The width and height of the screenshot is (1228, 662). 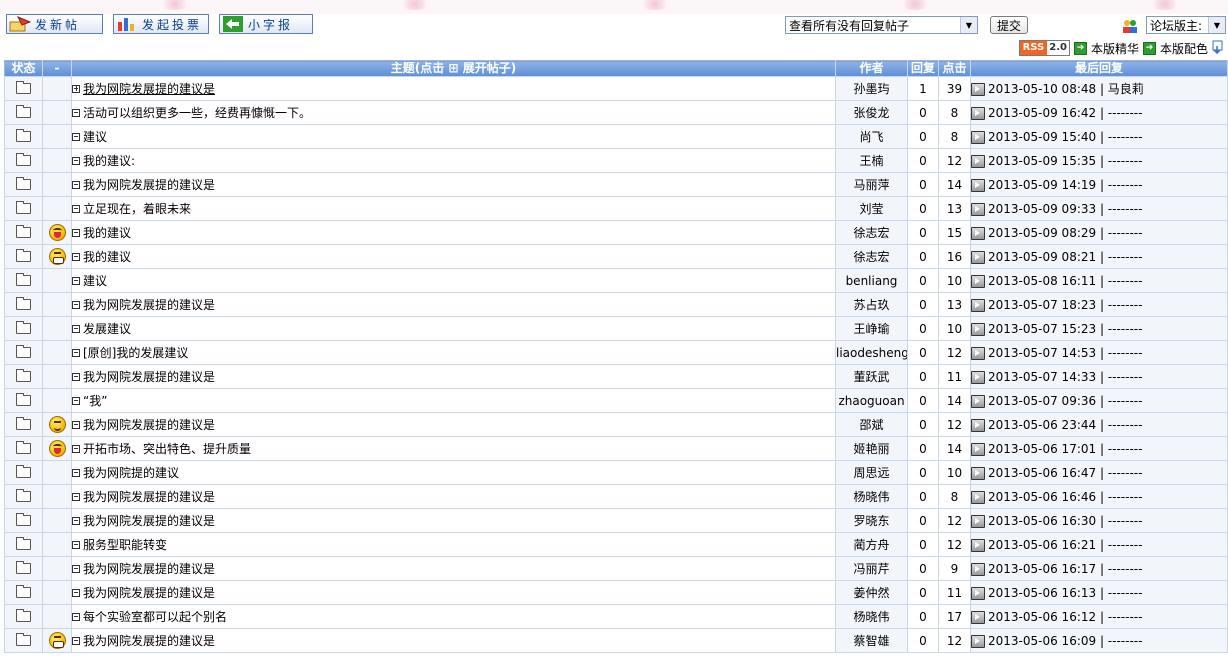 What do you see at coordinates (266, 24) in the screenshot?
I see `small-paper-button: 小字报` at bounding box center [266, 24].